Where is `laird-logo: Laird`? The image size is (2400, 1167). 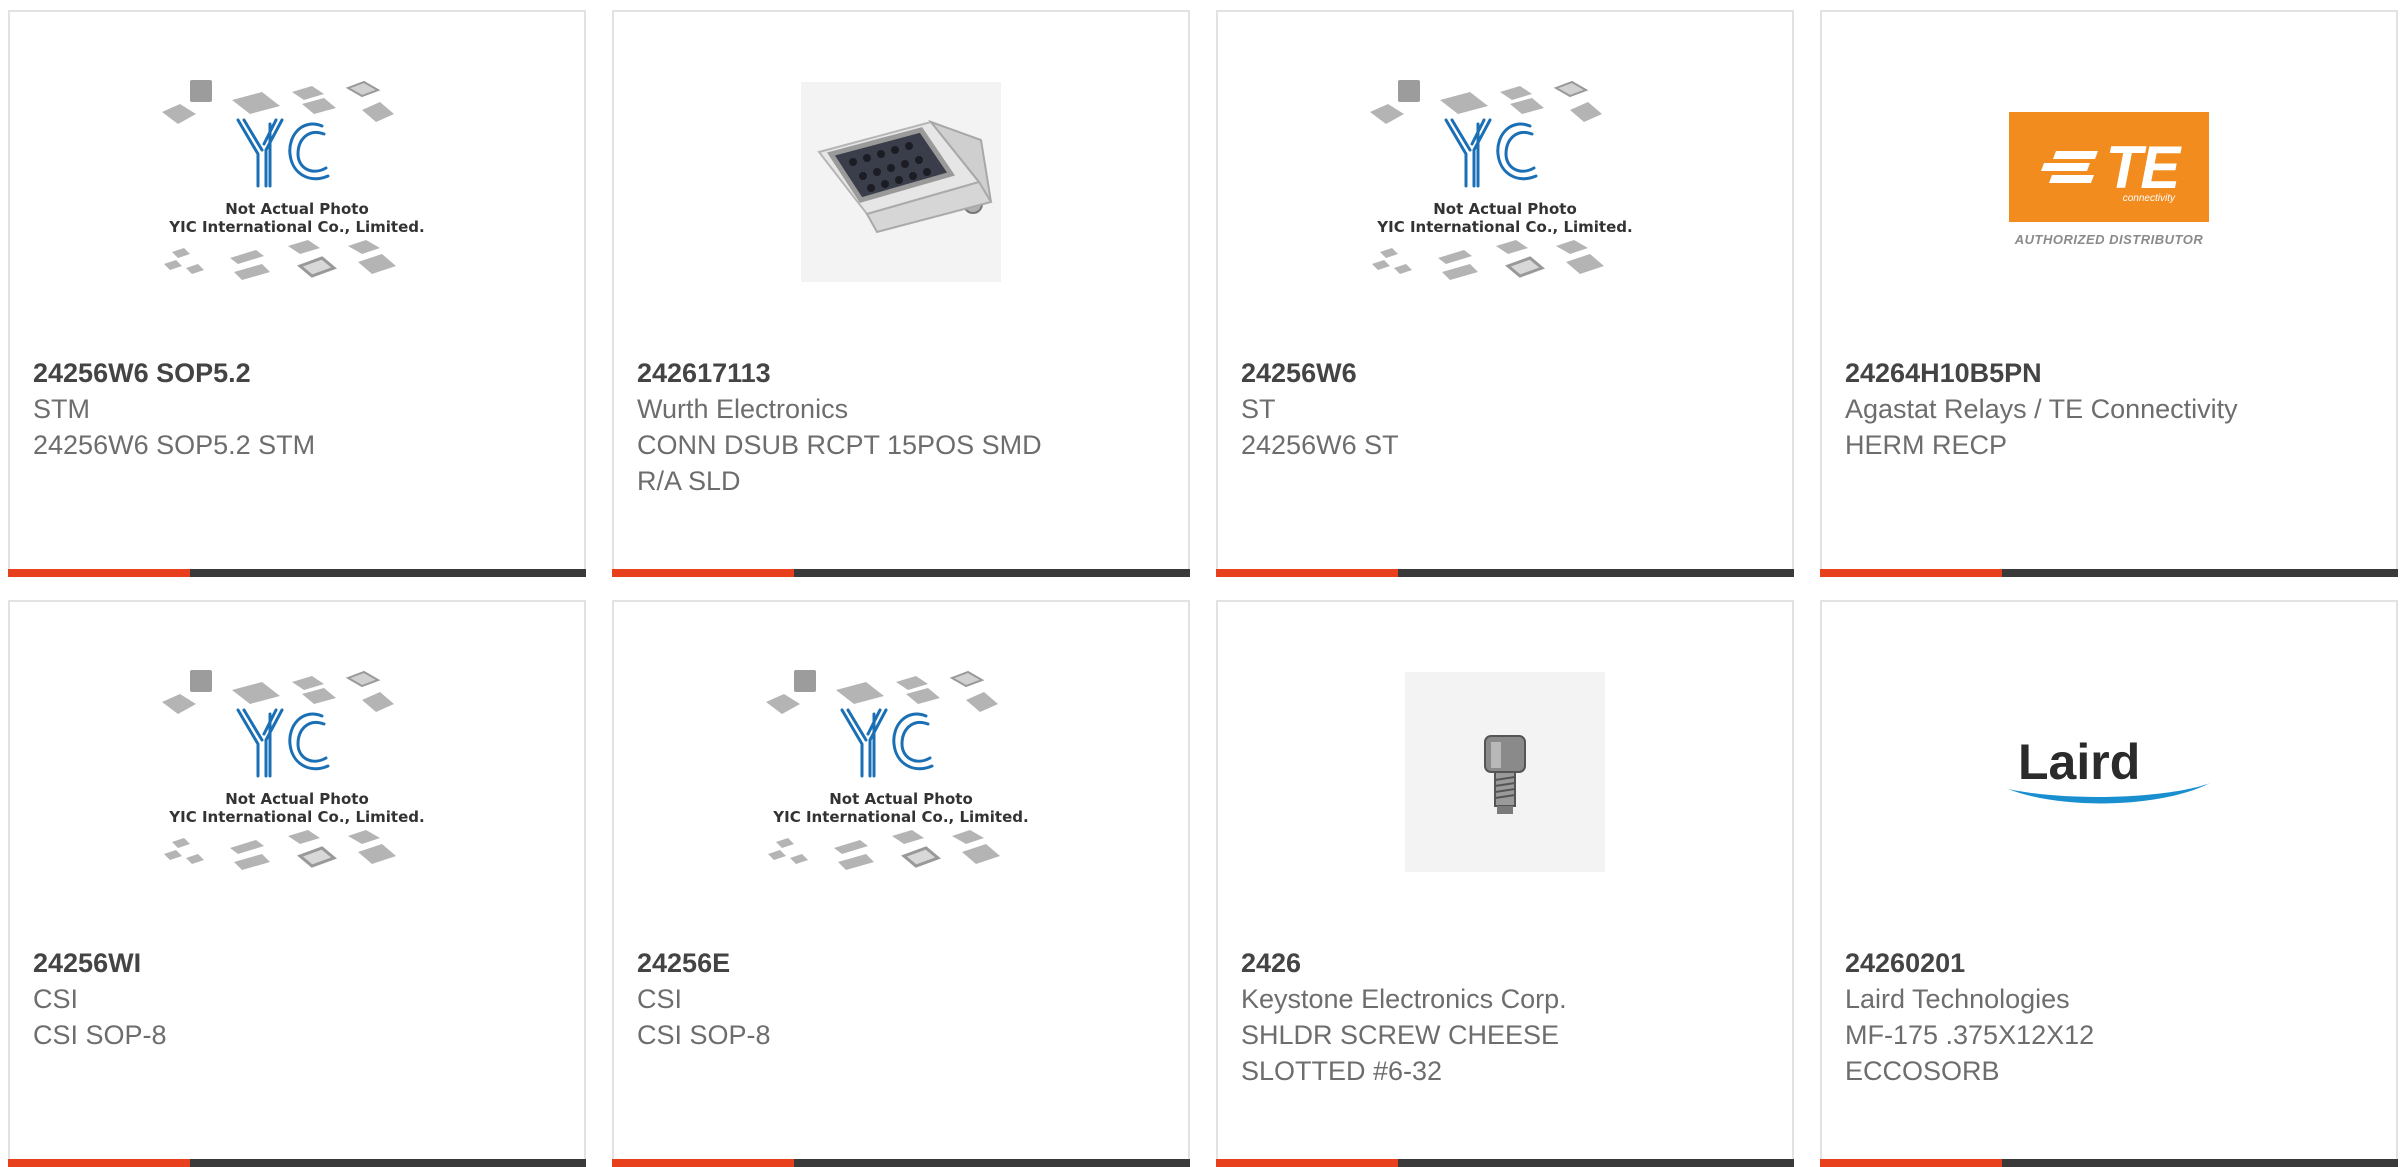 laird-logo: Laird is located at coordinates (2109, 772).